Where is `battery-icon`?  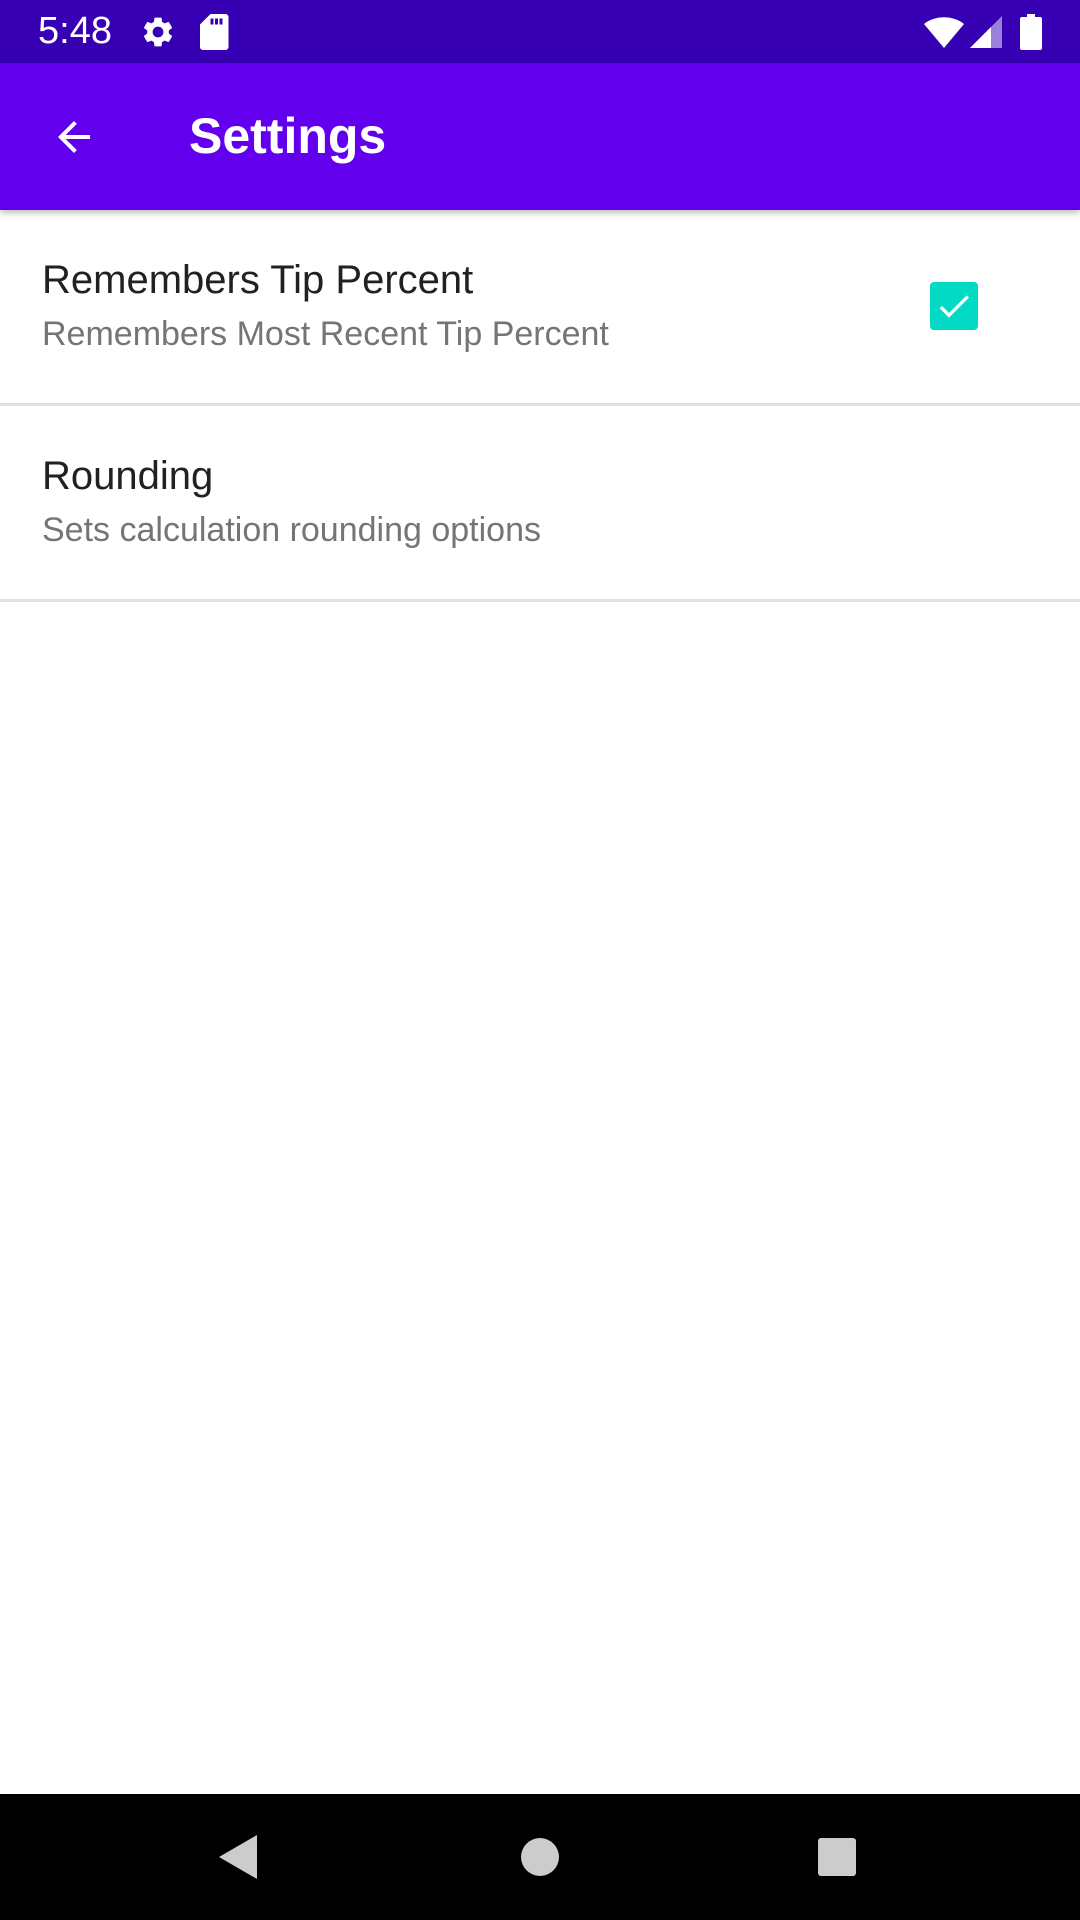
battery-icon is located at coordinates (1031, 31).